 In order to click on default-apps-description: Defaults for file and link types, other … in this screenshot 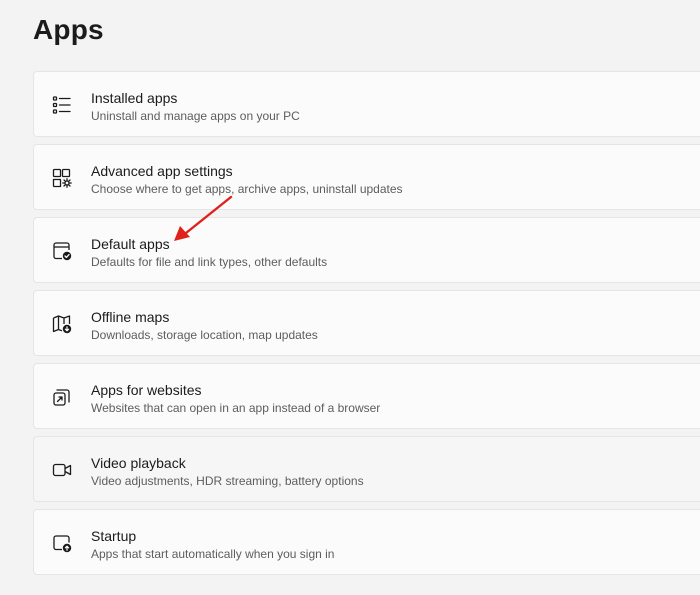, I will do `click(209, 262)`.